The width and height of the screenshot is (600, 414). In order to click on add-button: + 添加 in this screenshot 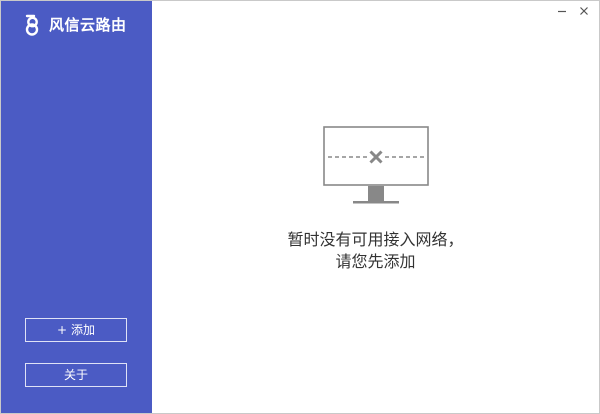, I will do `click(76, 330)`.